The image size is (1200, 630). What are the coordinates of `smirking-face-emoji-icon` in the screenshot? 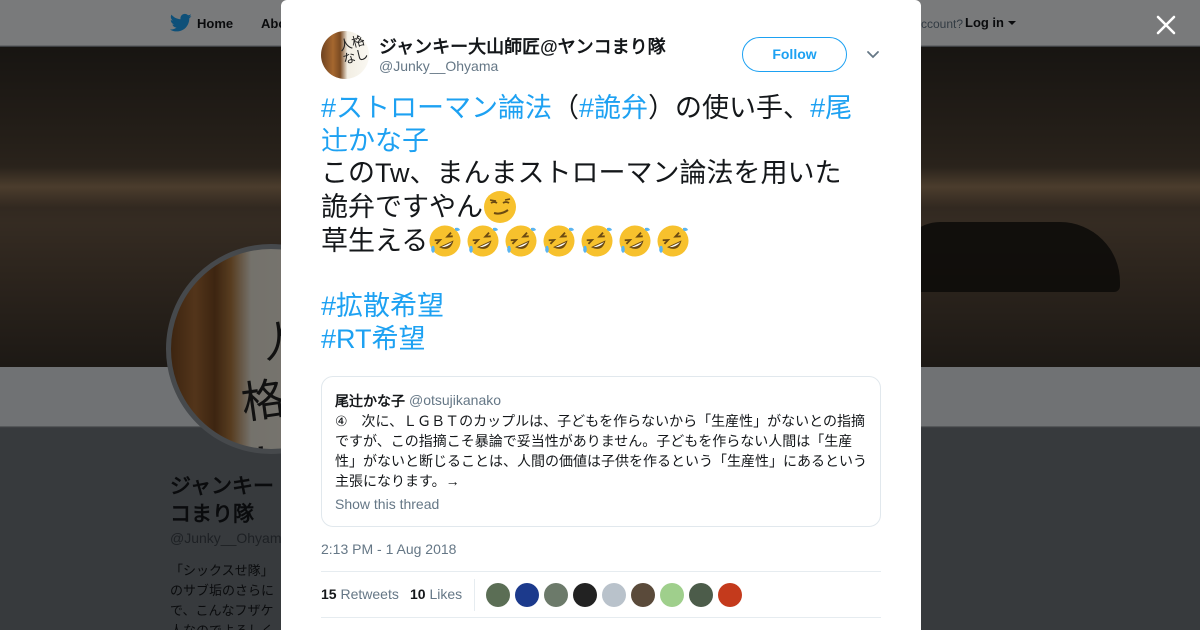 It's located at (500, 206).